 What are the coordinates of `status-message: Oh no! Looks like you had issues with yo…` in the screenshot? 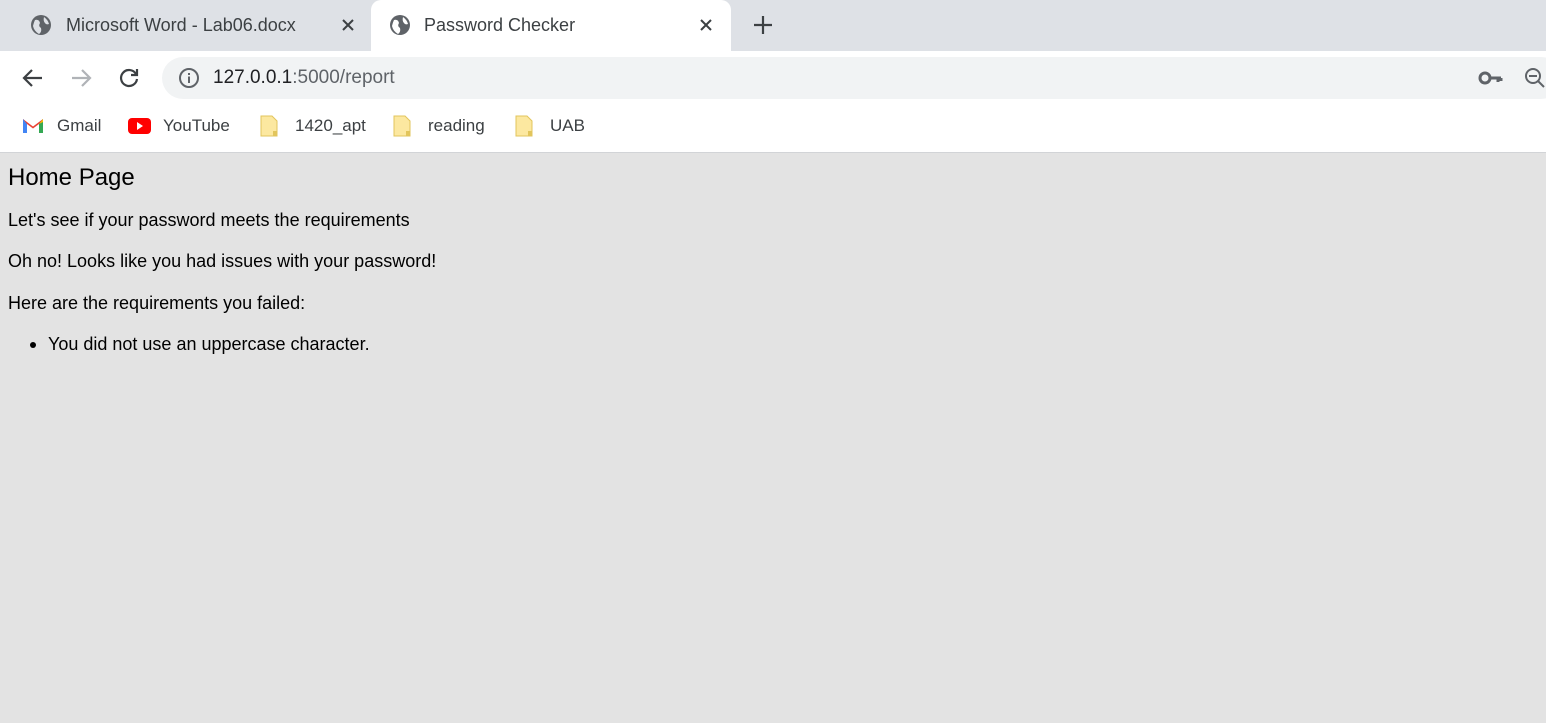 It's located at (222, 261).